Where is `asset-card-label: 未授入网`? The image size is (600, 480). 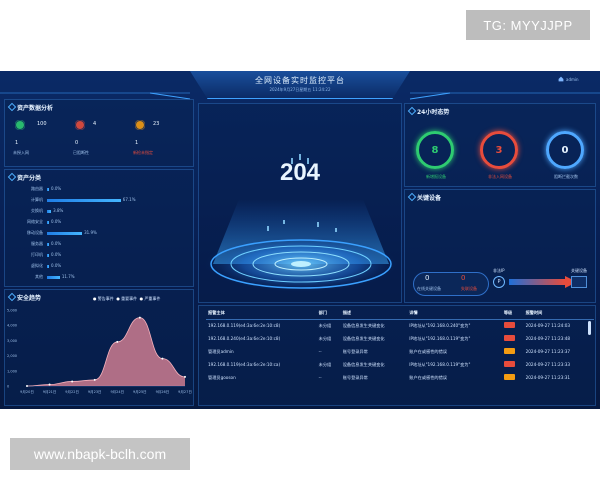 asset-card-label: 未授入网 is located at coordinates (21, 152).